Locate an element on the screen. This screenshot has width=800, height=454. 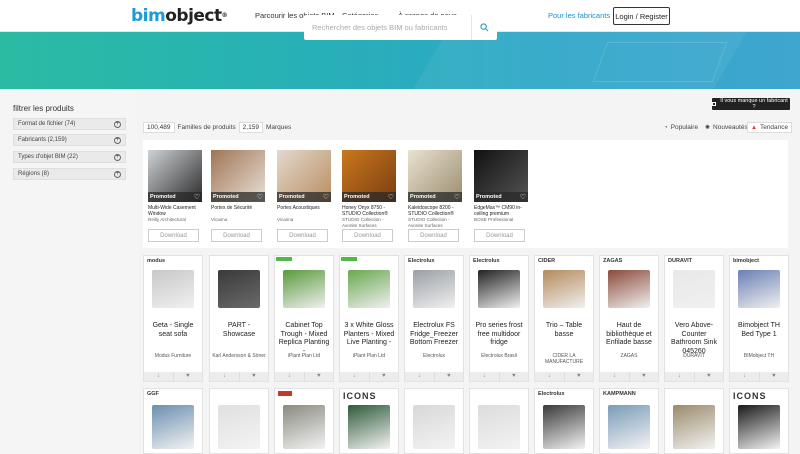
product-title: PART - Showcase is located at coordinates (239, 330).